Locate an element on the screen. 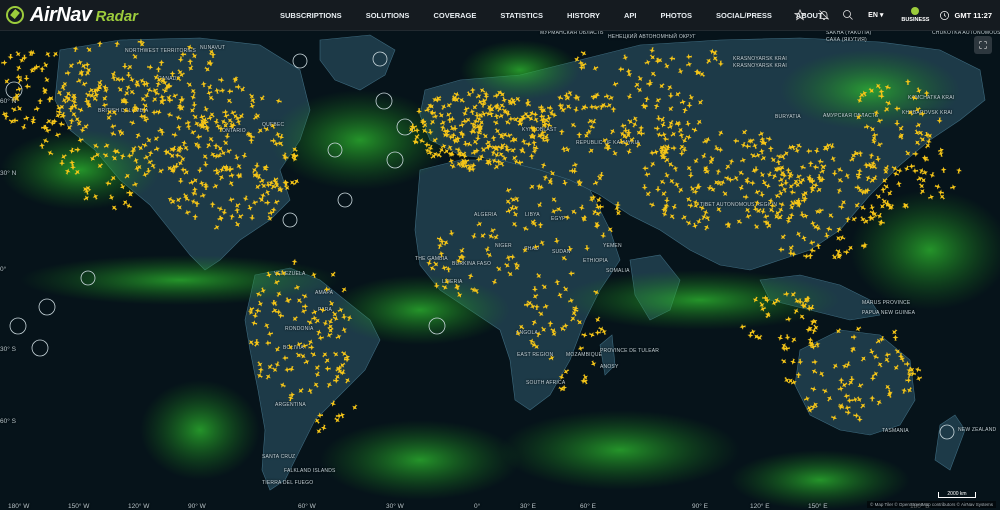  nav-api: API is located at coordinates (630, 15).